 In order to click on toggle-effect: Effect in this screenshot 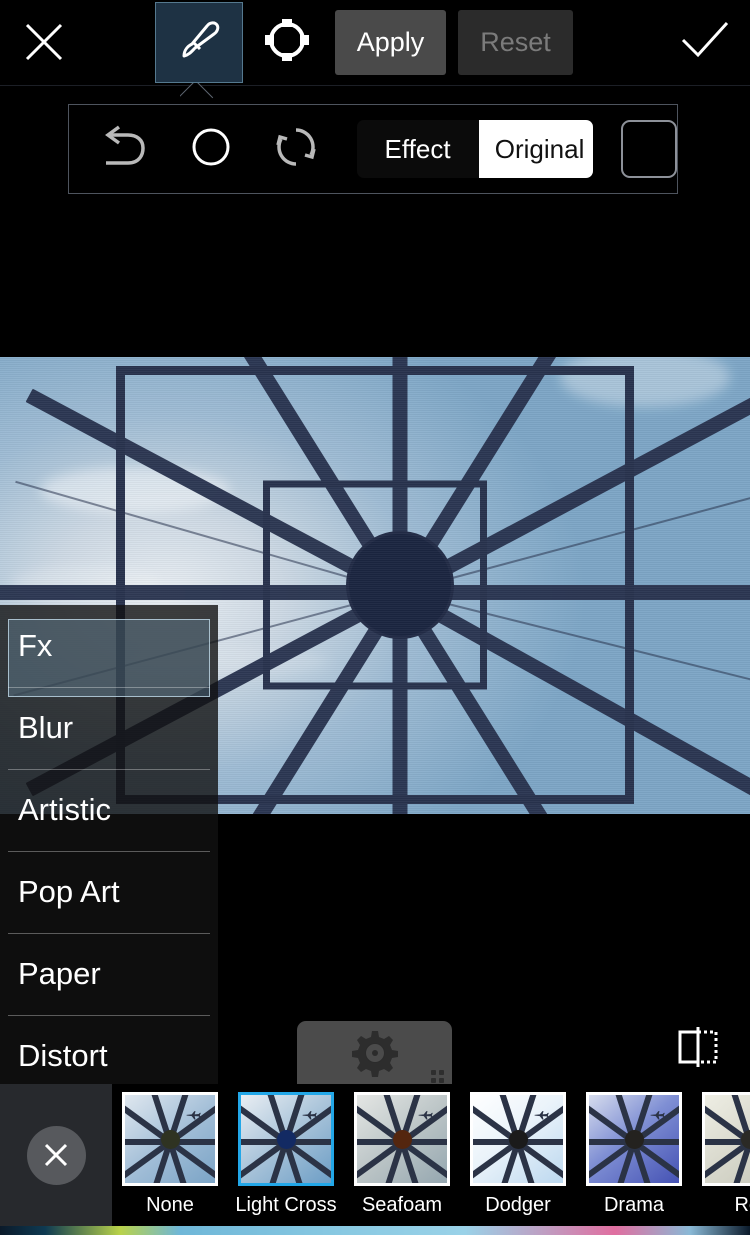, I will do `click(417, 149)`.